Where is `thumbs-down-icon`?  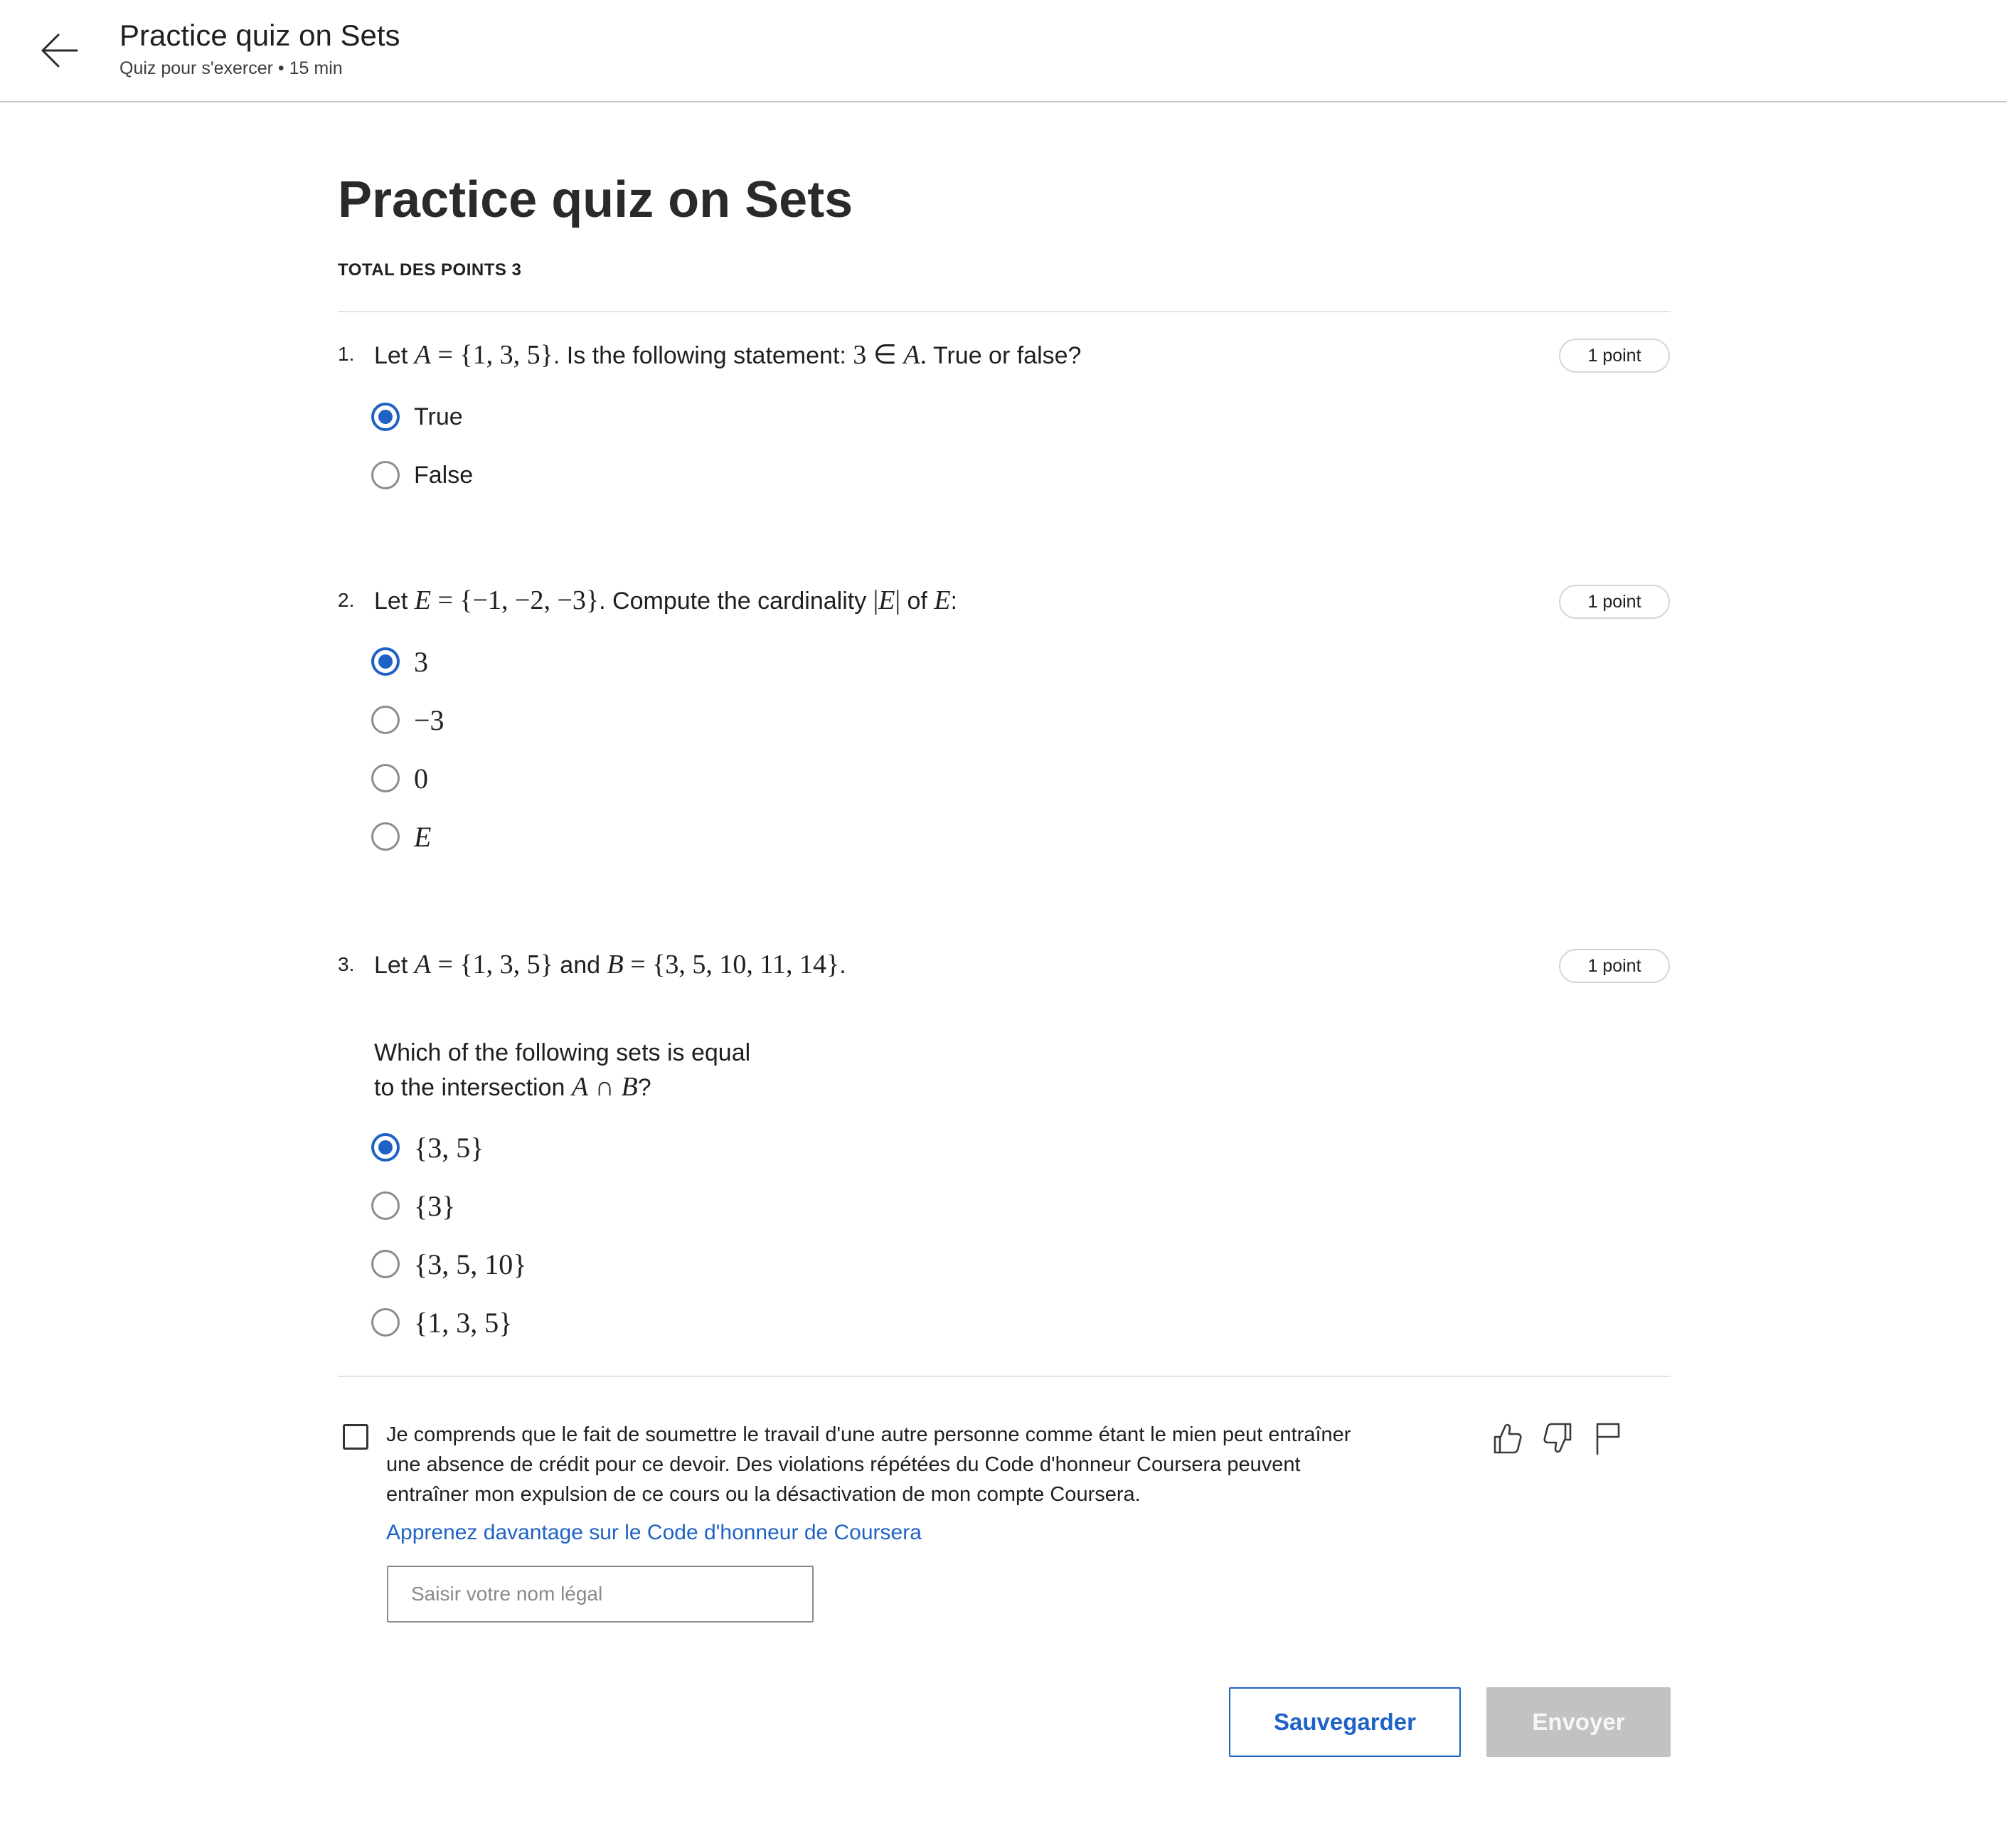
thumbs-down-icon is located at coordinates (1557, 1438).